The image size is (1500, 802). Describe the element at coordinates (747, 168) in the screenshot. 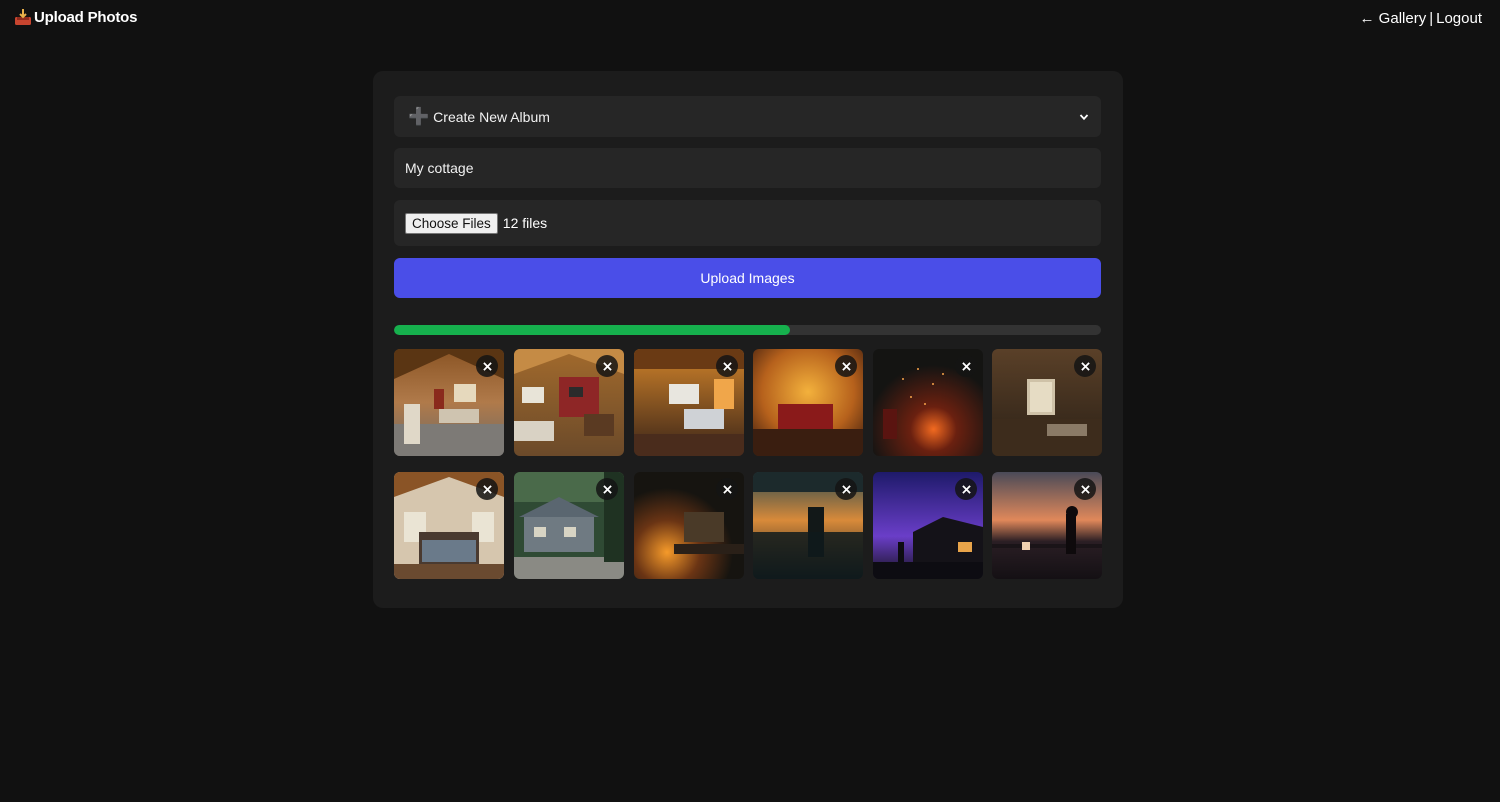

I see `album-name-input: My cottage` at that location.